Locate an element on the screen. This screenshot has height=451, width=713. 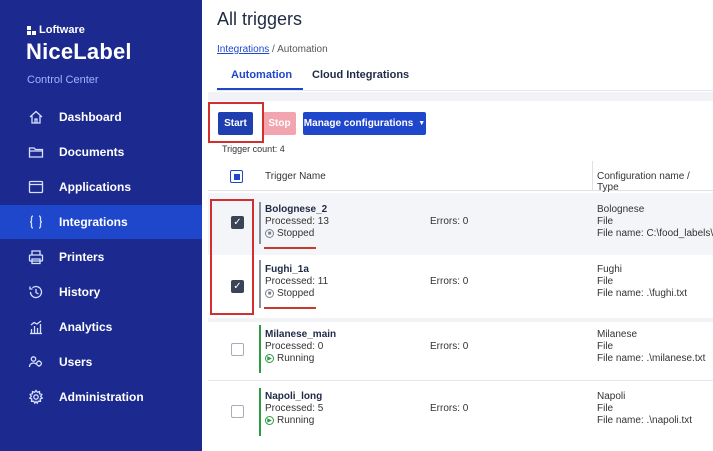
trigger-name: Napoli_long is located at coordinates (293, 396).